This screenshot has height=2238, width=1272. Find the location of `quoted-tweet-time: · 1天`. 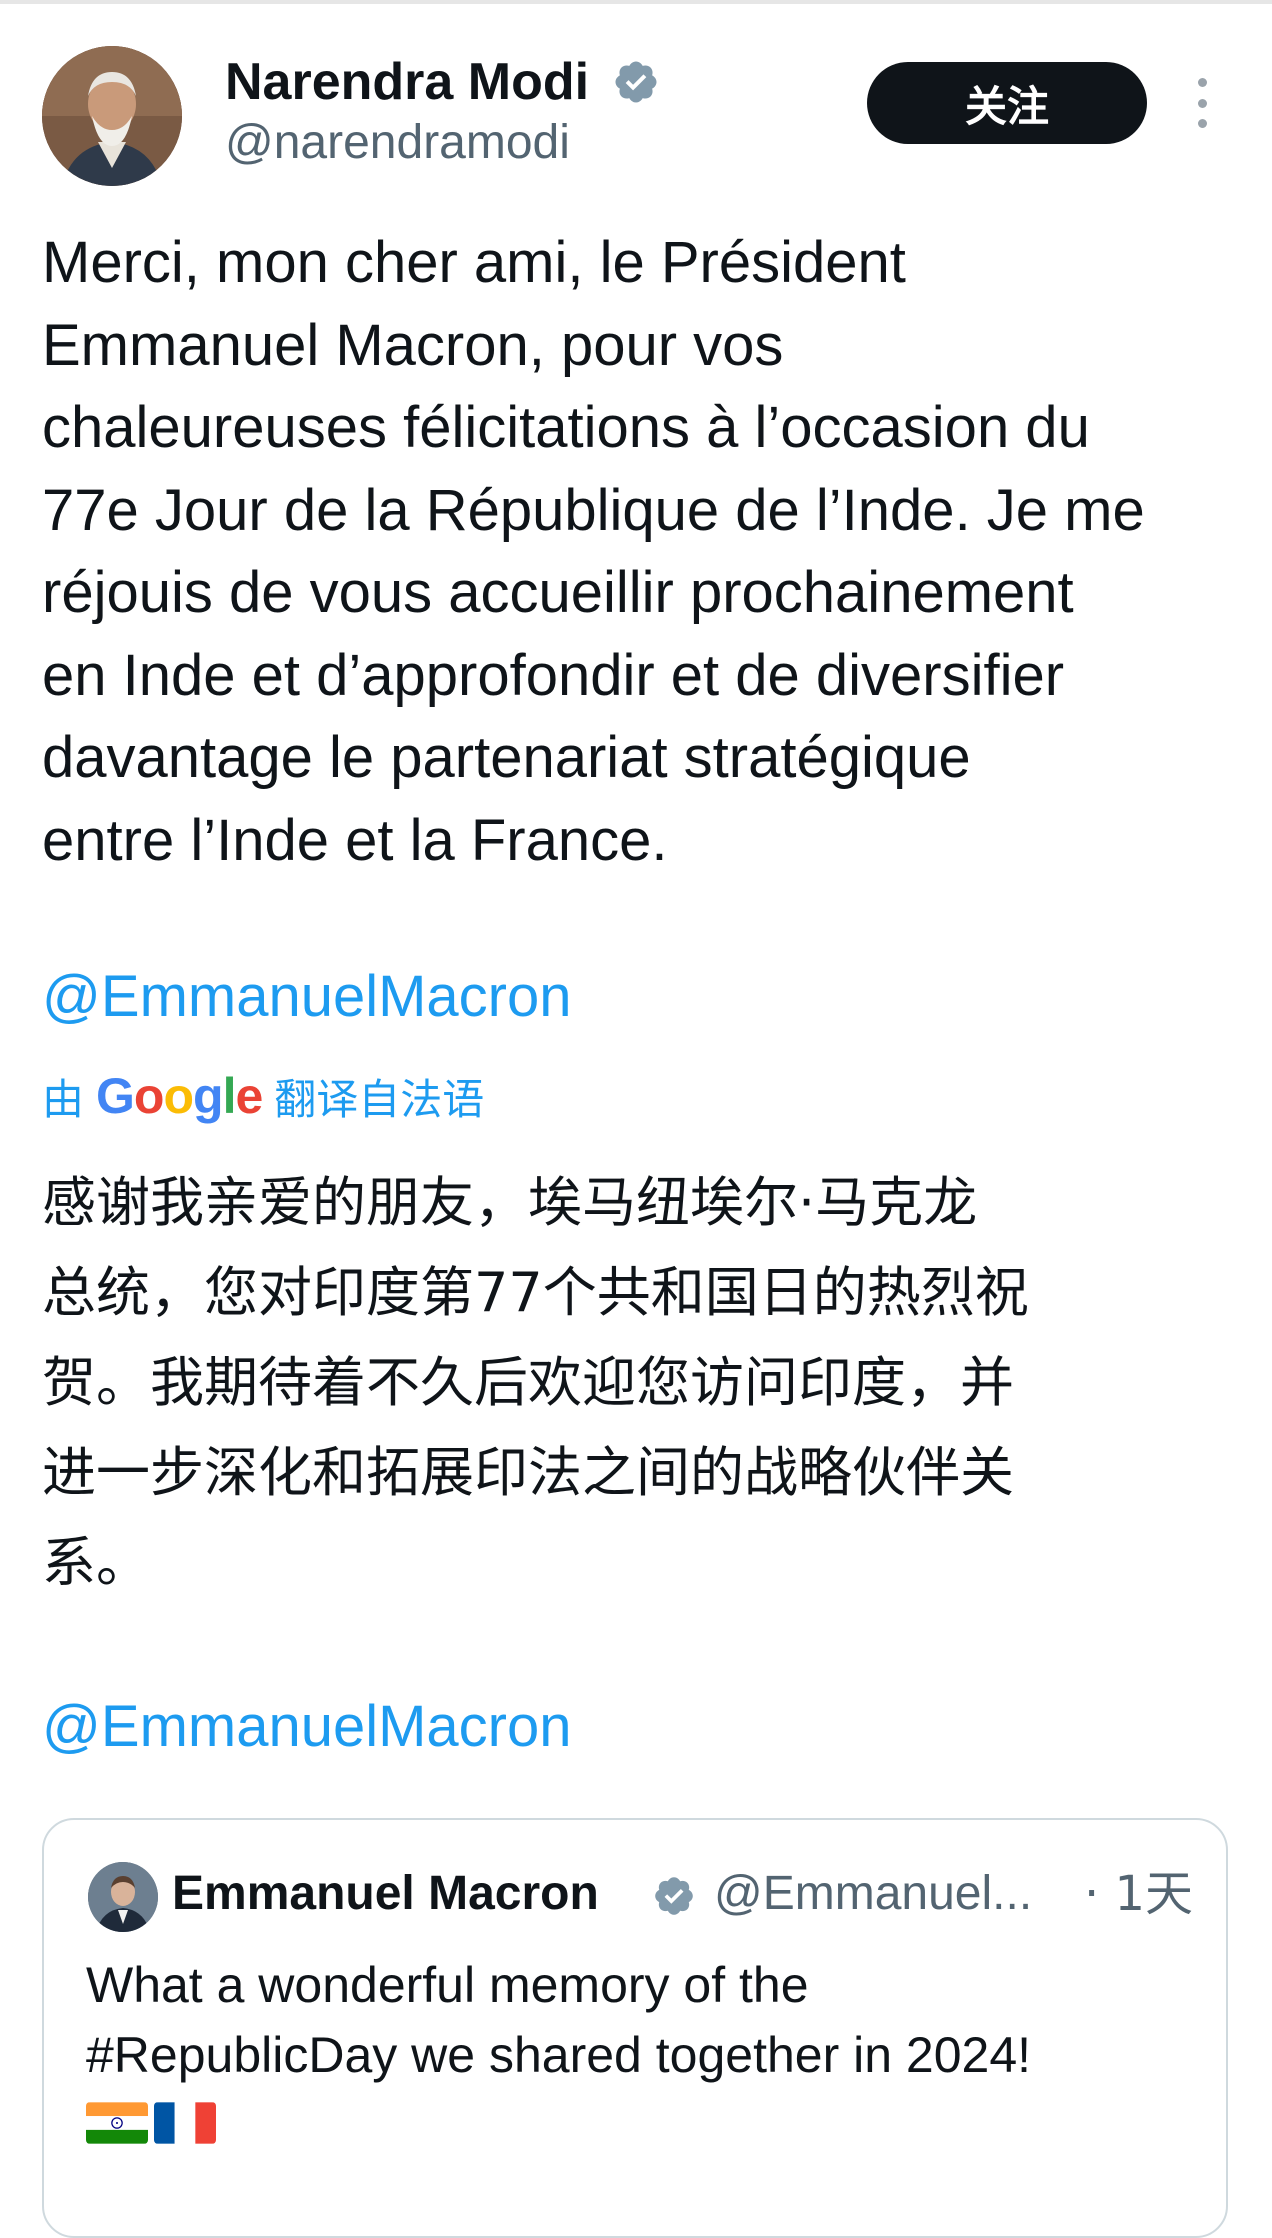

quoted-tweet-time: · 1天 is located at coordinates (1138, 1894).